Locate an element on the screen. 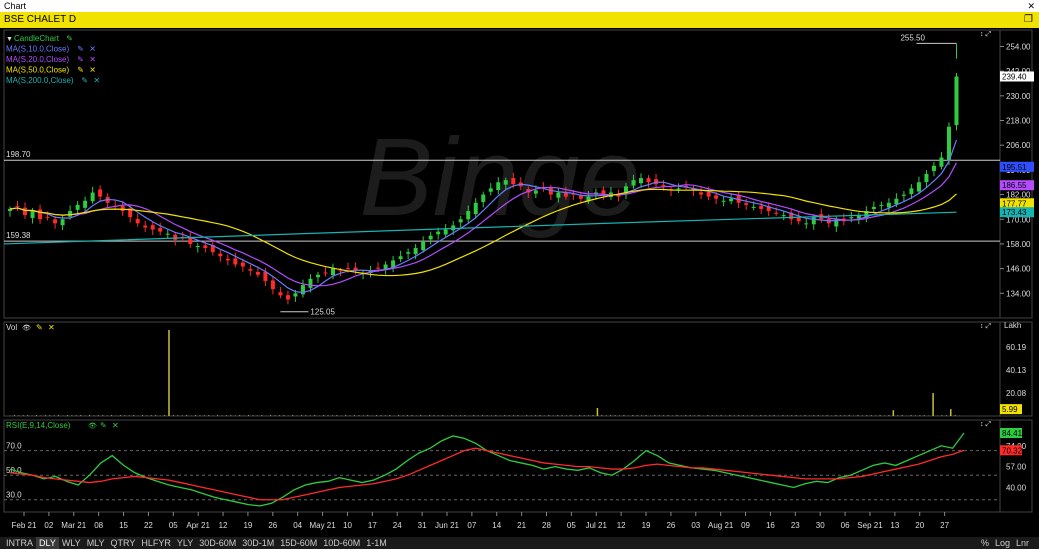 The image size is (1039, 549). price-badge-label: 195.51 is located at coordinates (1014, 167).